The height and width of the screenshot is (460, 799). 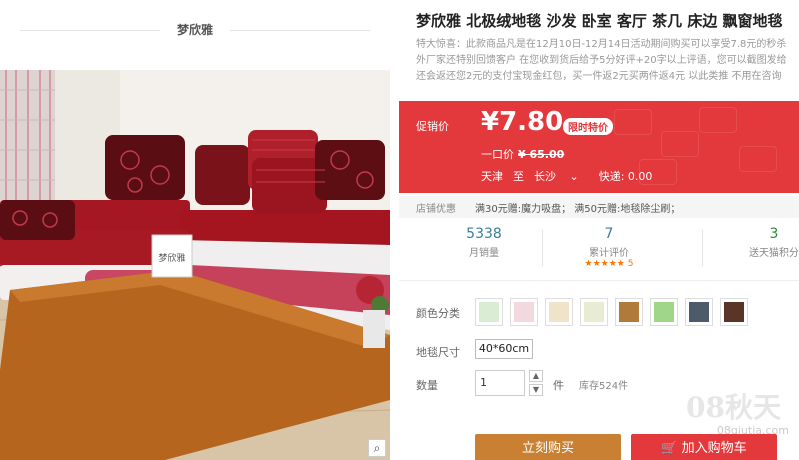 I want to click on sales-stats: 5338 月销量 7 累计评价 ★★★★★ 5 3 送天猫积分, so click(x=599, y=249).